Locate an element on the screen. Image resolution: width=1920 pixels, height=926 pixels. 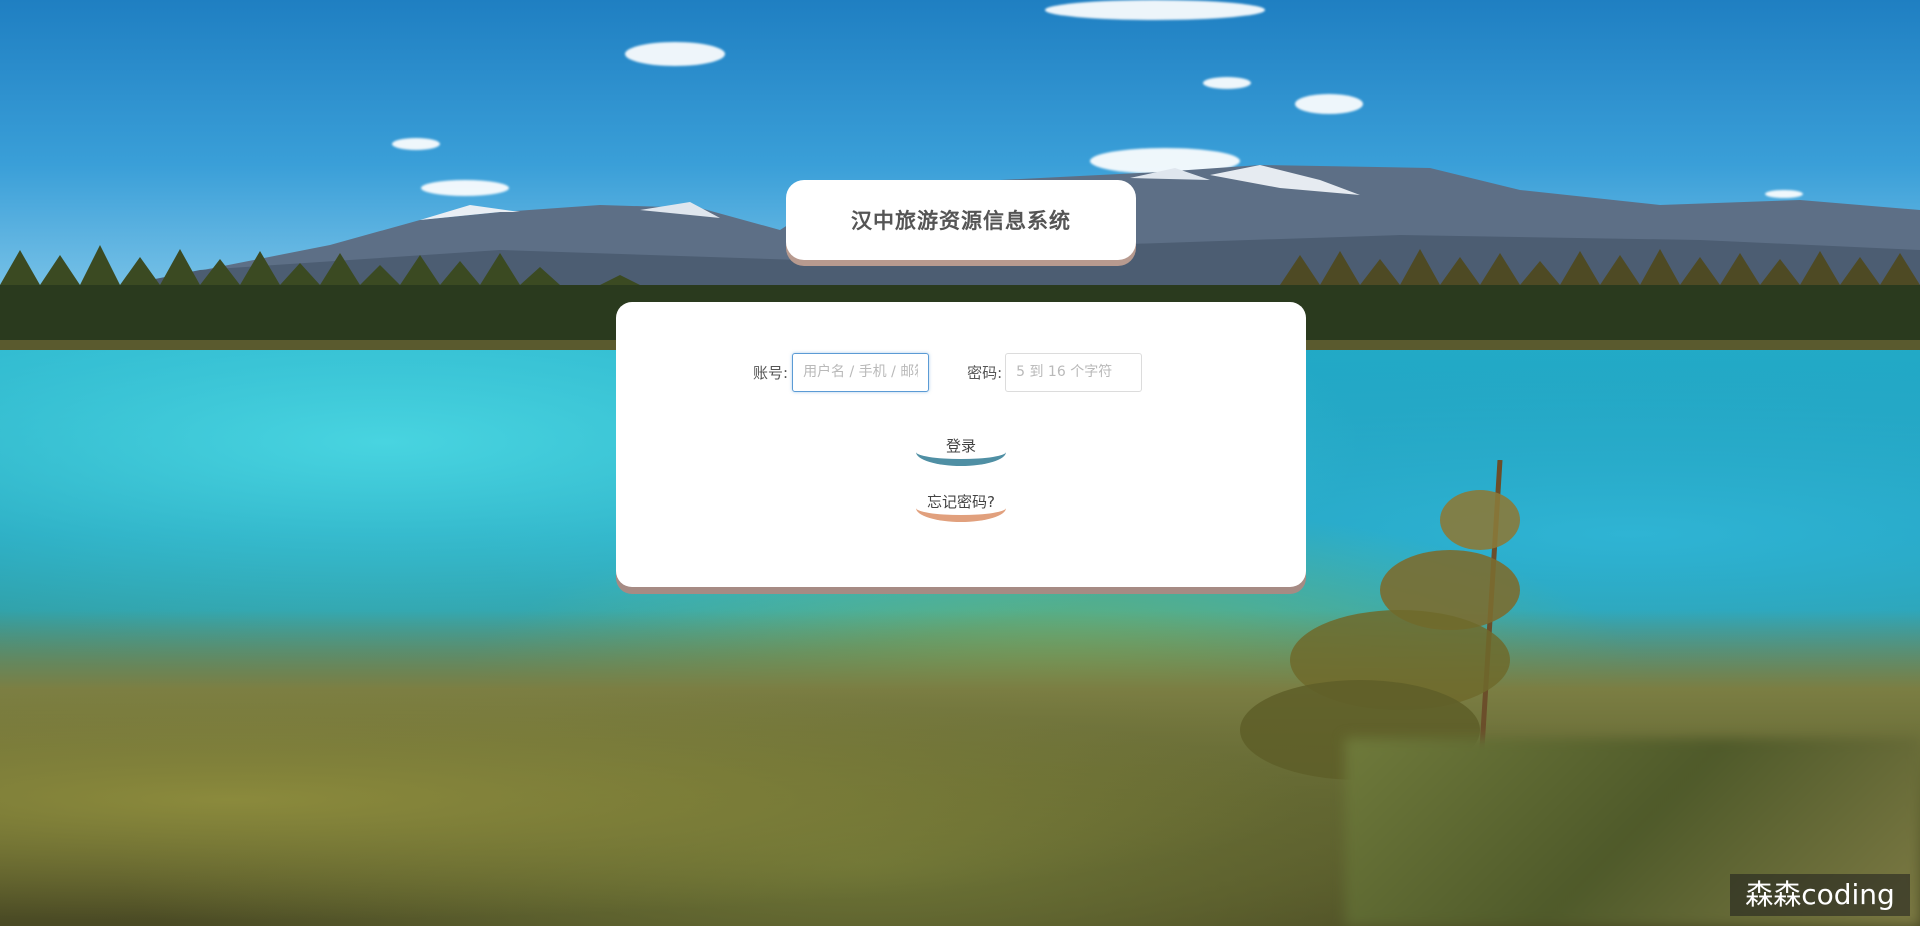
password-input is located at coordinates (1074, 372).